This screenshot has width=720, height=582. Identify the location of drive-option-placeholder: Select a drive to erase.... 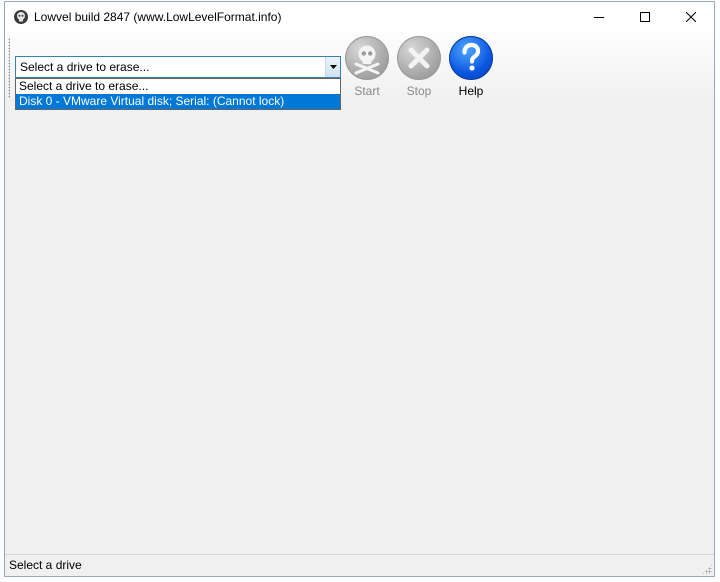
(178, 86).